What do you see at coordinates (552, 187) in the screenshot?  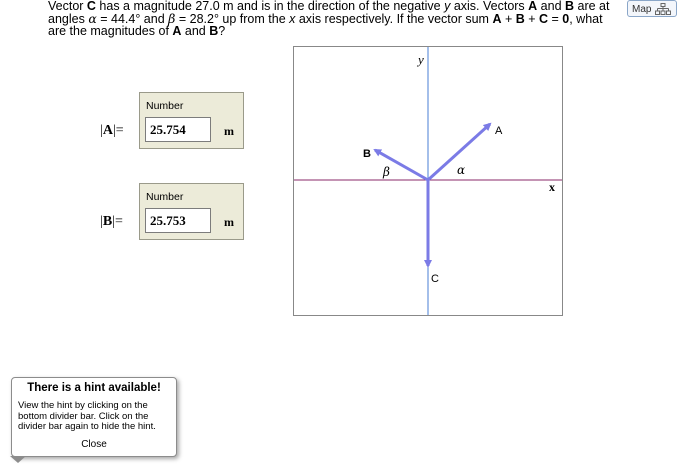 I see `x-axis-label: x` at bounding box center [552, 187].